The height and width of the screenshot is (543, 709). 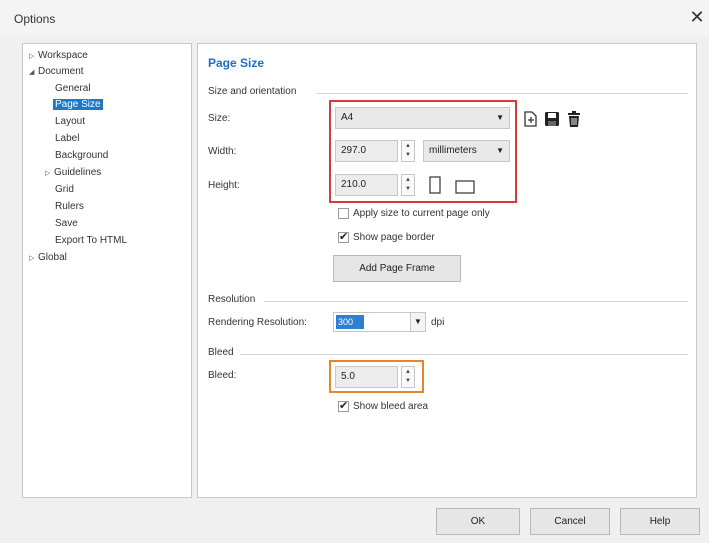 What do you see at coordinates (73, 172) in the screenshot?
I see `tree-item-guidelines: ▷ Guidelines` at bounding box center [73, 172].